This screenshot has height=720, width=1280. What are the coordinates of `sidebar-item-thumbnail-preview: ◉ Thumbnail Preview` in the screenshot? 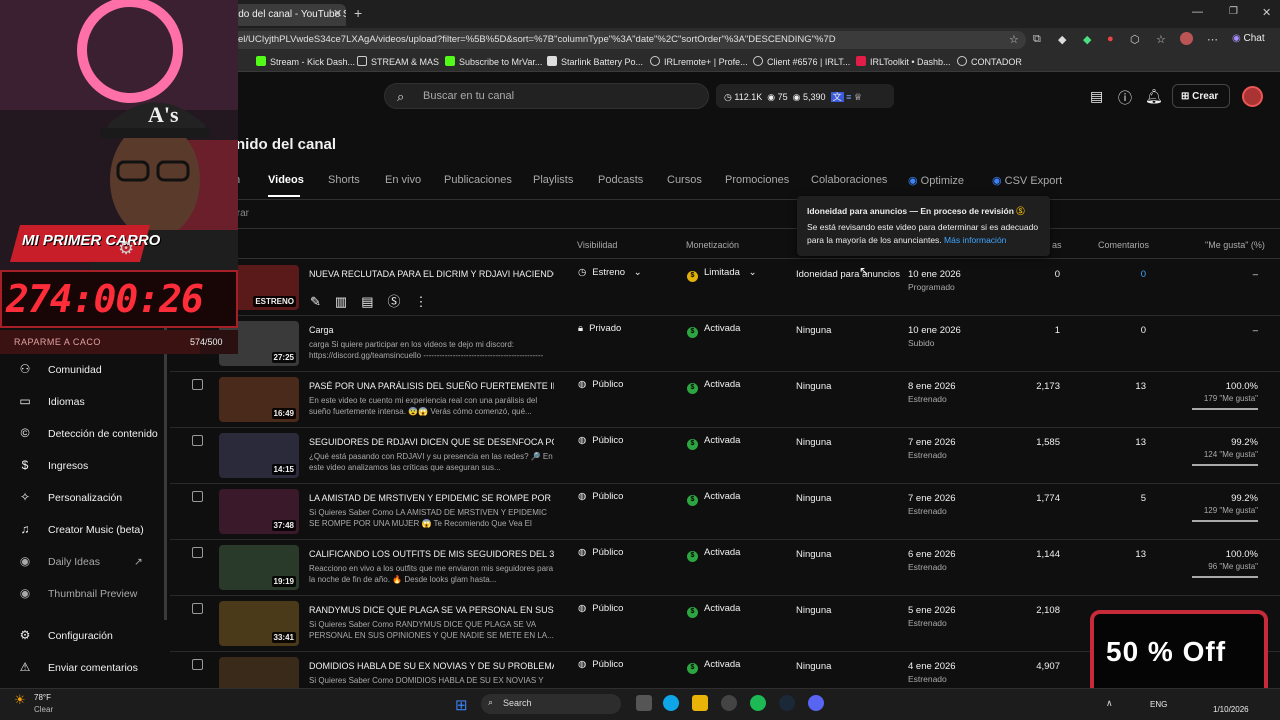 It's located at (78, 593).